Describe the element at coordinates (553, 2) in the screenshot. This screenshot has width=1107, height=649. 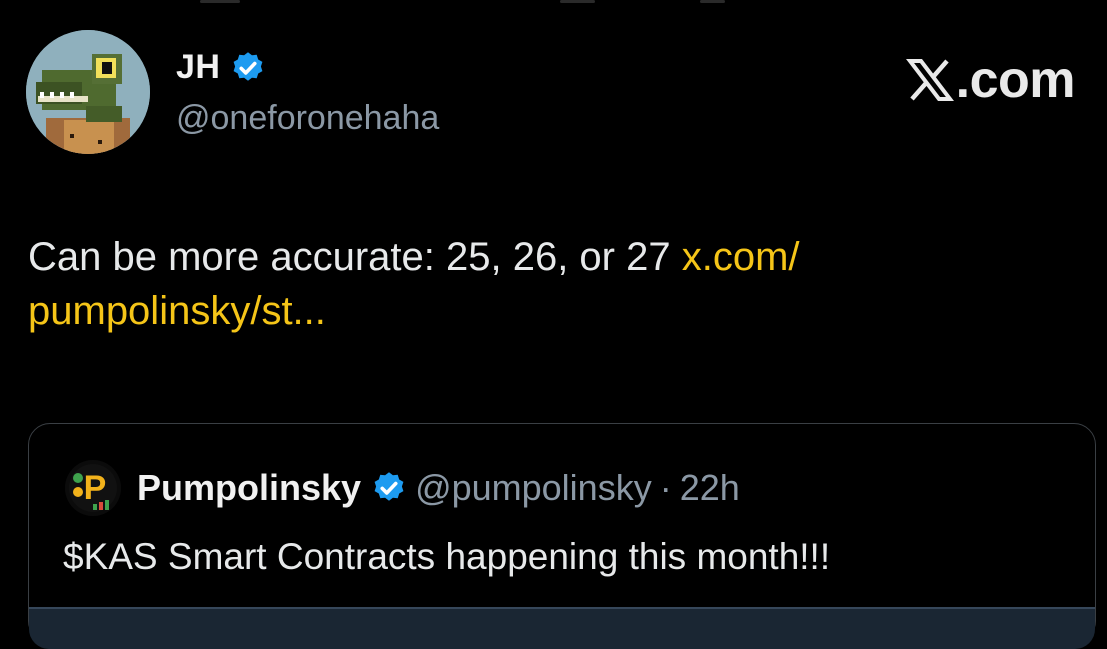
I see `top-divider` at that location.